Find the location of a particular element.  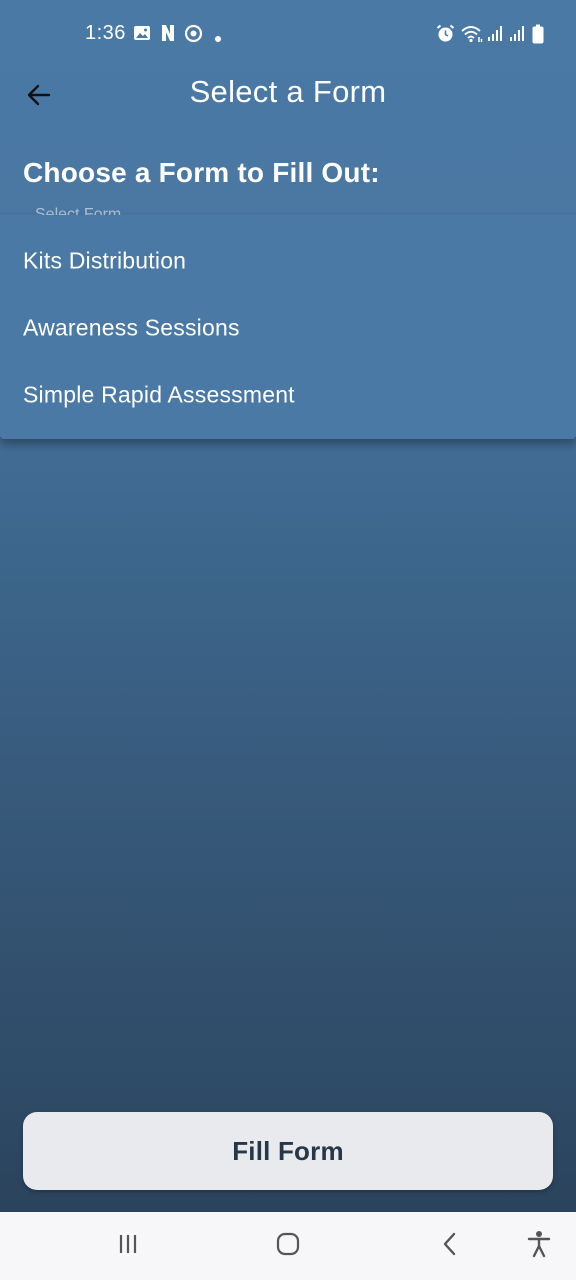

back-nav-button is located at coordinates (450, 1246).